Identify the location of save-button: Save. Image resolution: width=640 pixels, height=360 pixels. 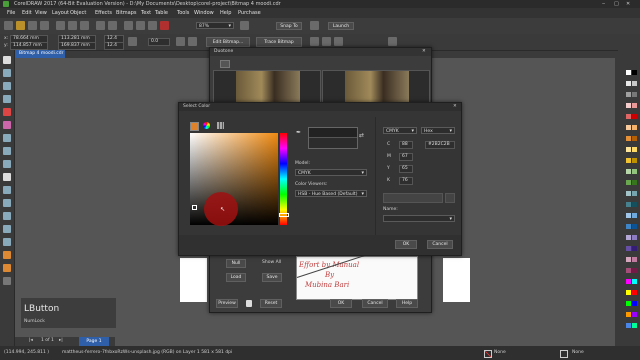
(272, 277).